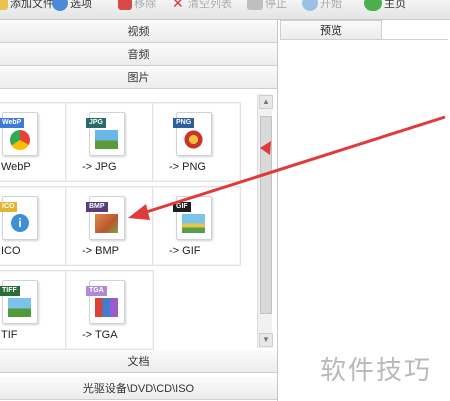 The image size is (450, 401). I want to click on toolbar-options-button: 选项, so click(72, 6).